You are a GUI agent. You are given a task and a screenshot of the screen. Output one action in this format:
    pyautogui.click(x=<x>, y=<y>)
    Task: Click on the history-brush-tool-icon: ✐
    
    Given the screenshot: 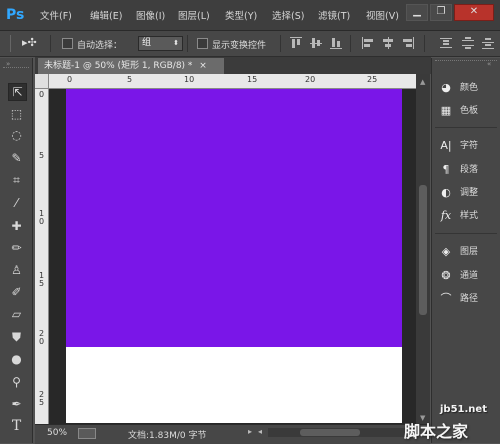 What is the action you would take?
    pyautogui.click(x=16, y=292)
    